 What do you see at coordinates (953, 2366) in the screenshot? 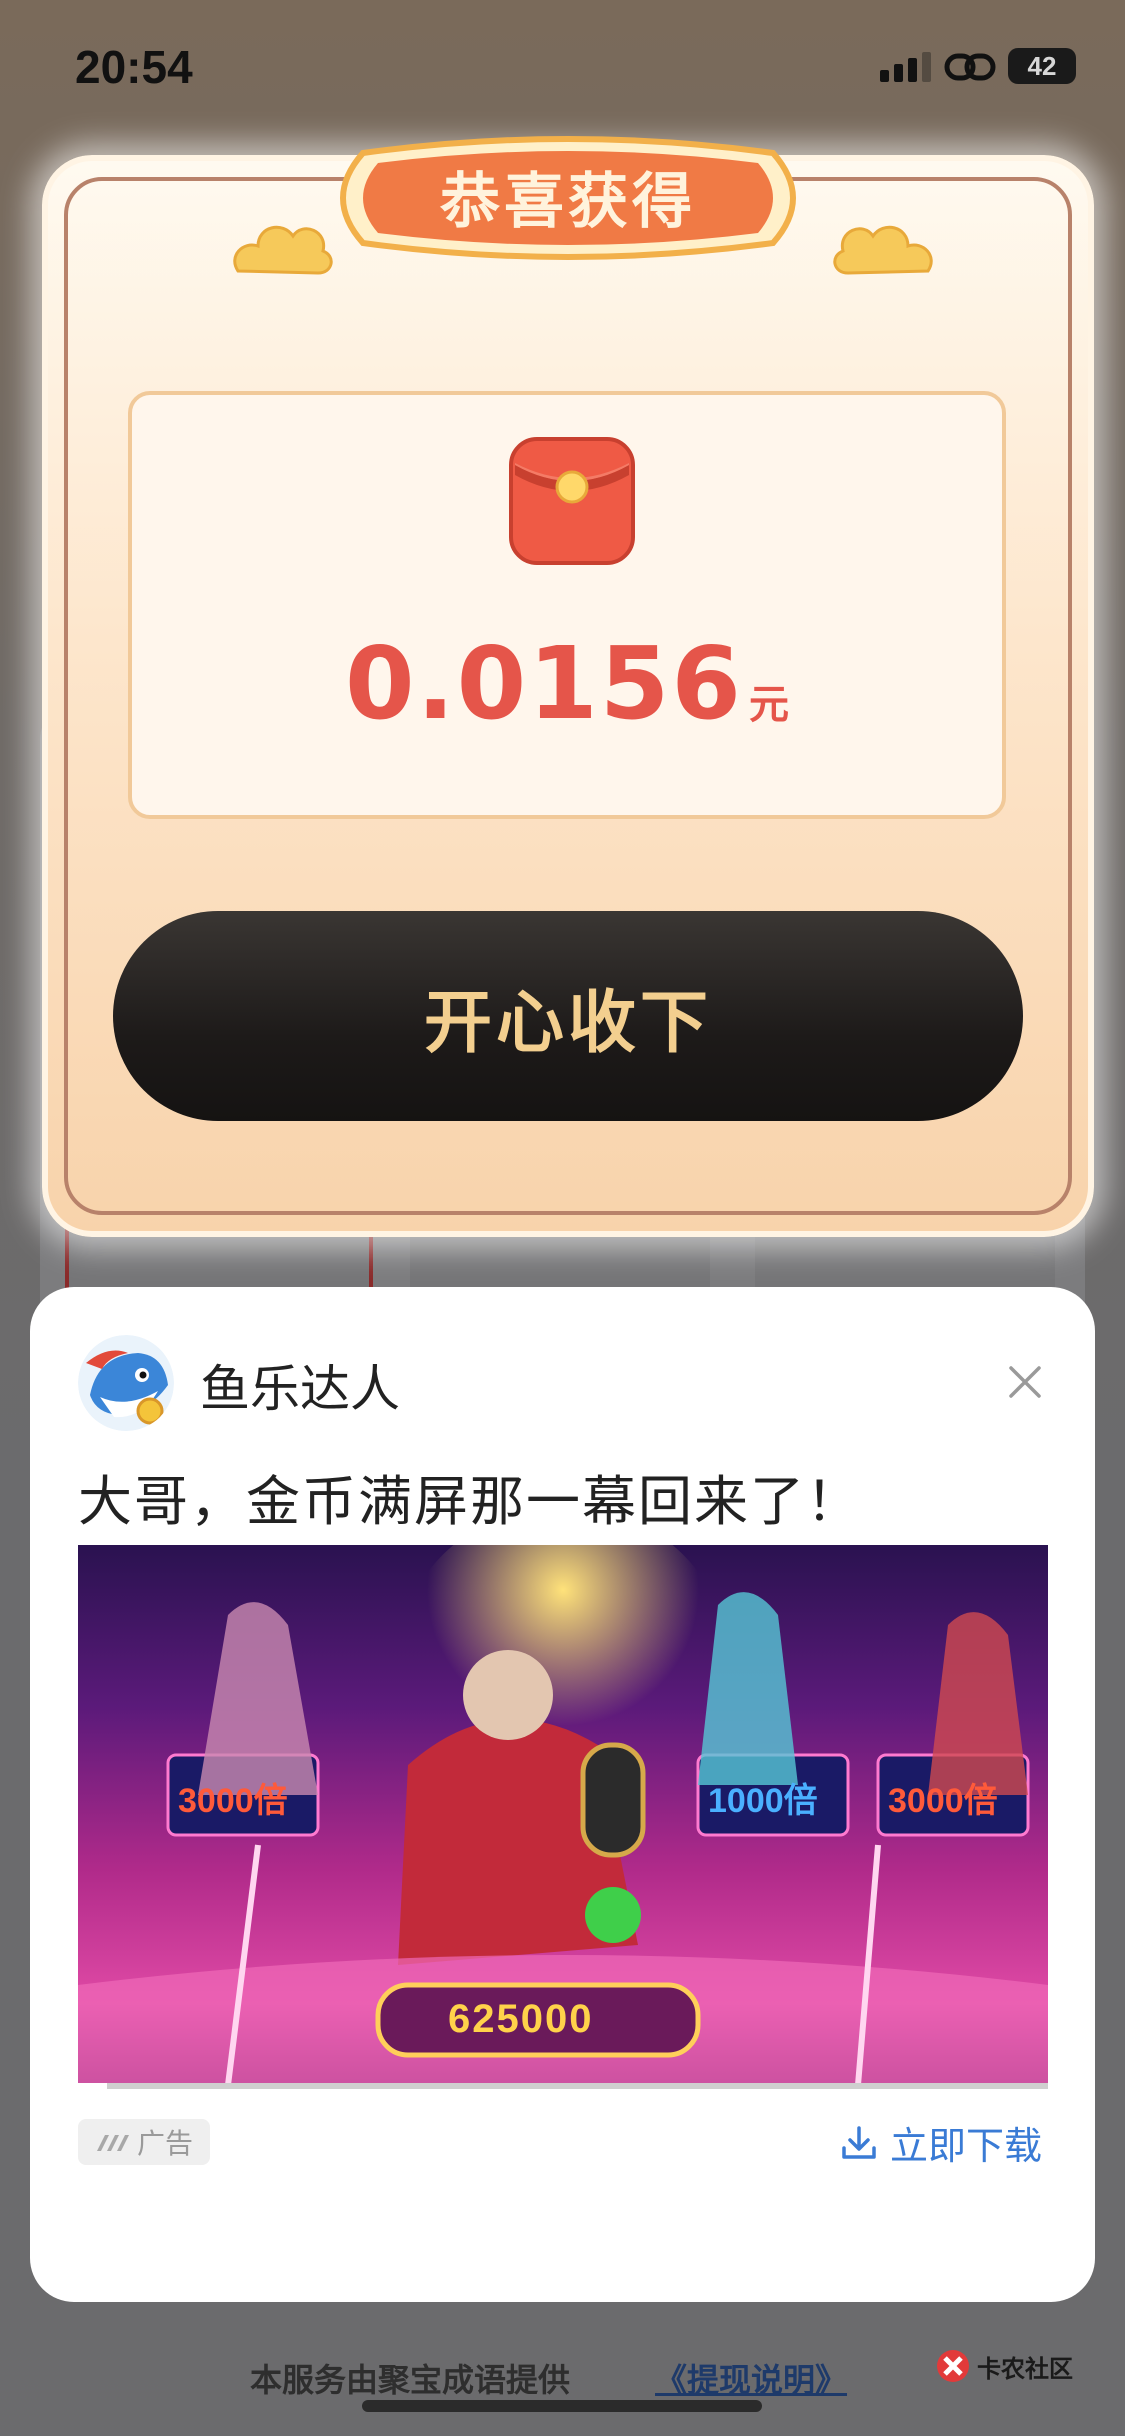
I see `watermark-logo-icon` at bounding box center [953, 2366].